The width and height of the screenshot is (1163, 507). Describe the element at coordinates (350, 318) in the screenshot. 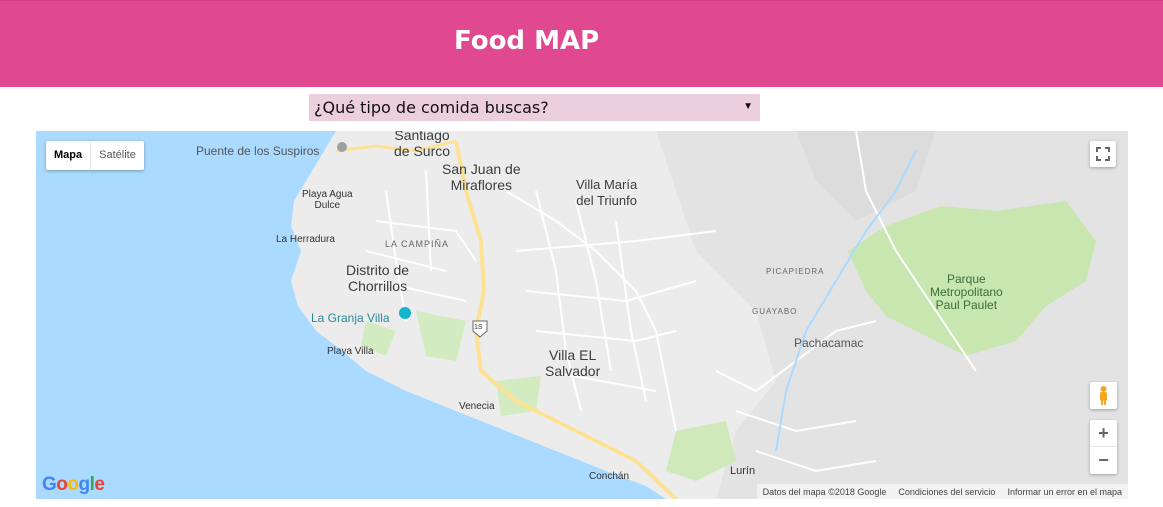

I see `place-label: La Granja Villa` at that location.